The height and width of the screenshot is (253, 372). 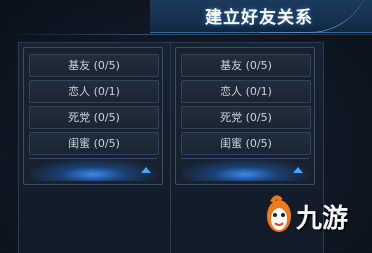 What do you see at coordinates (186, 34) in the screenshot?
I see `header-divider` at bounding box center [186, 34].